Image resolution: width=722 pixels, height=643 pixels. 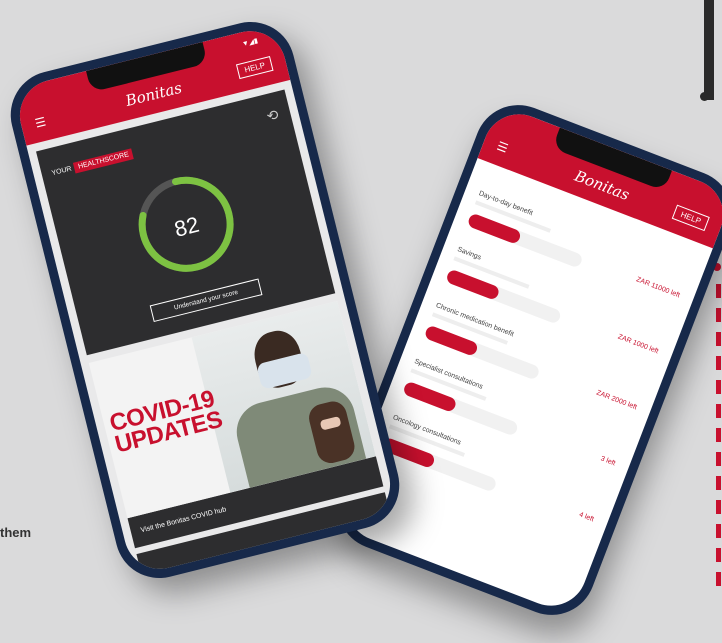 I want to click on benefit-amount: ZAR 1000 left, so click(x=638, y=344).